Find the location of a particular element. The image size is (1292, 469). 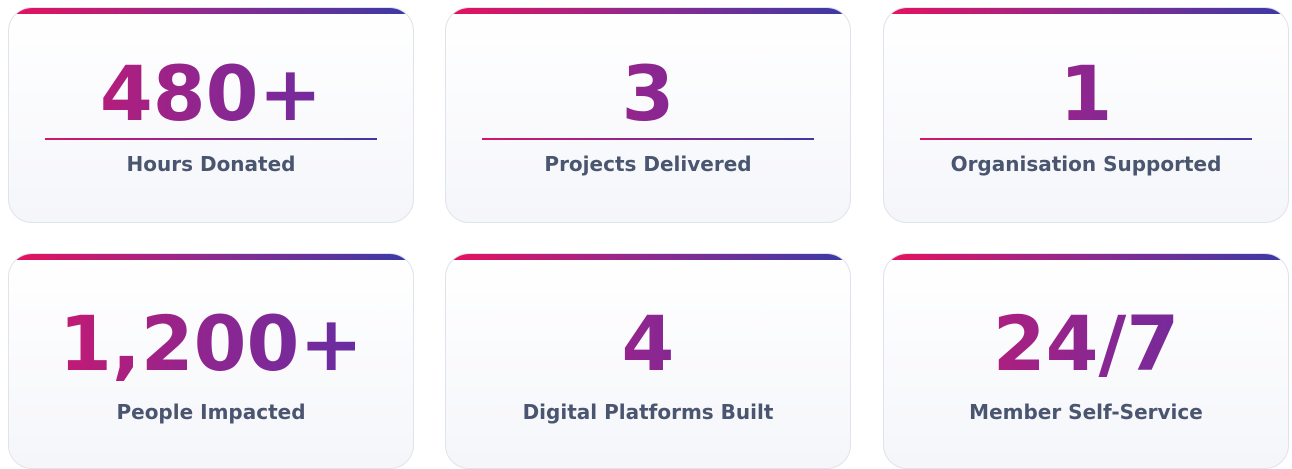

stat-card-member-self-service: 24/7 Member Self-Service is located at coordinates (1086, 361).